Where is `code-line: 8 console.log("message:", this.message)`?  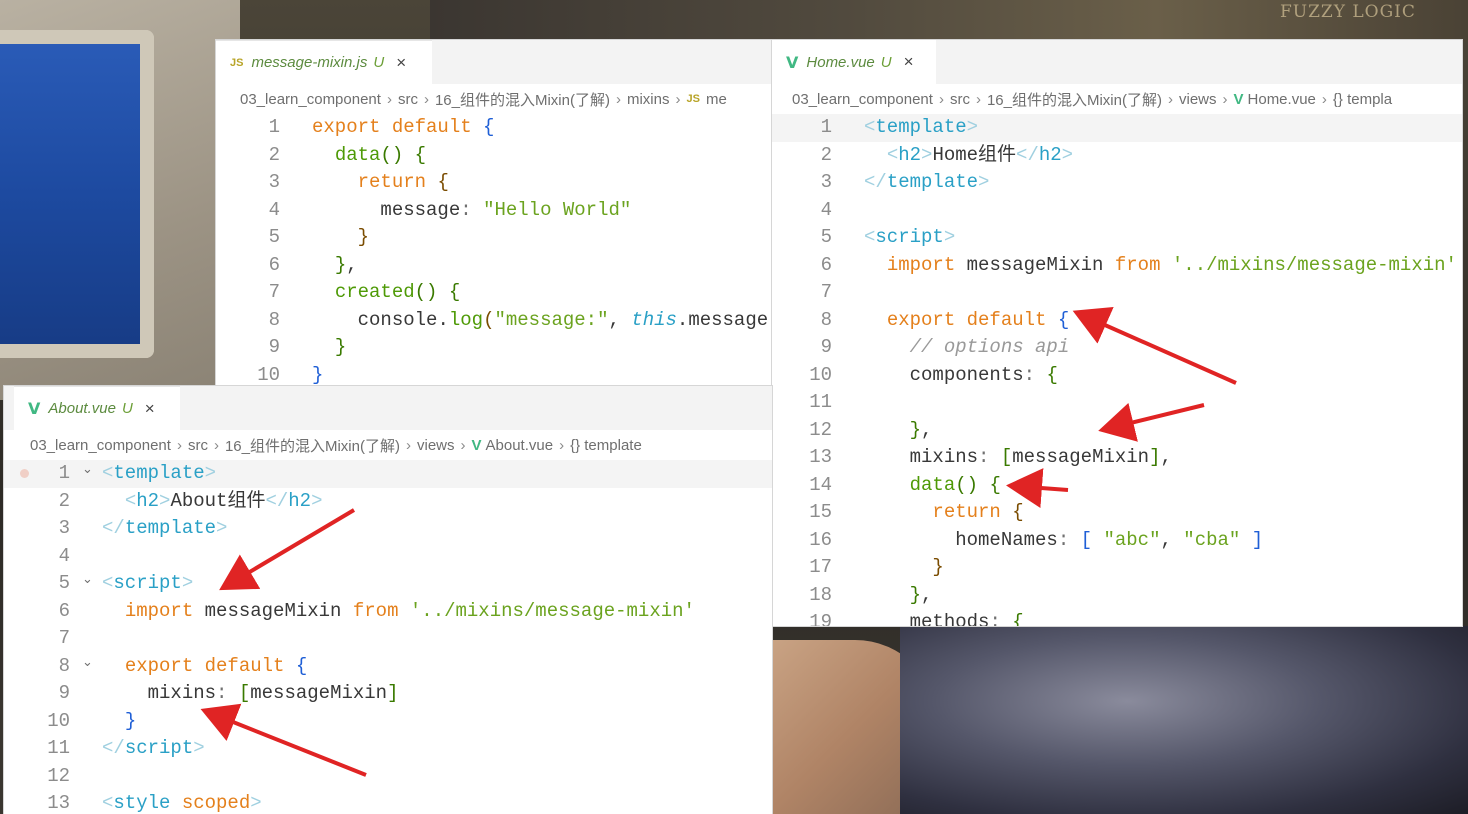 code-line: 8 console.log("message:", this.message) is located at coordinates (494, 321).